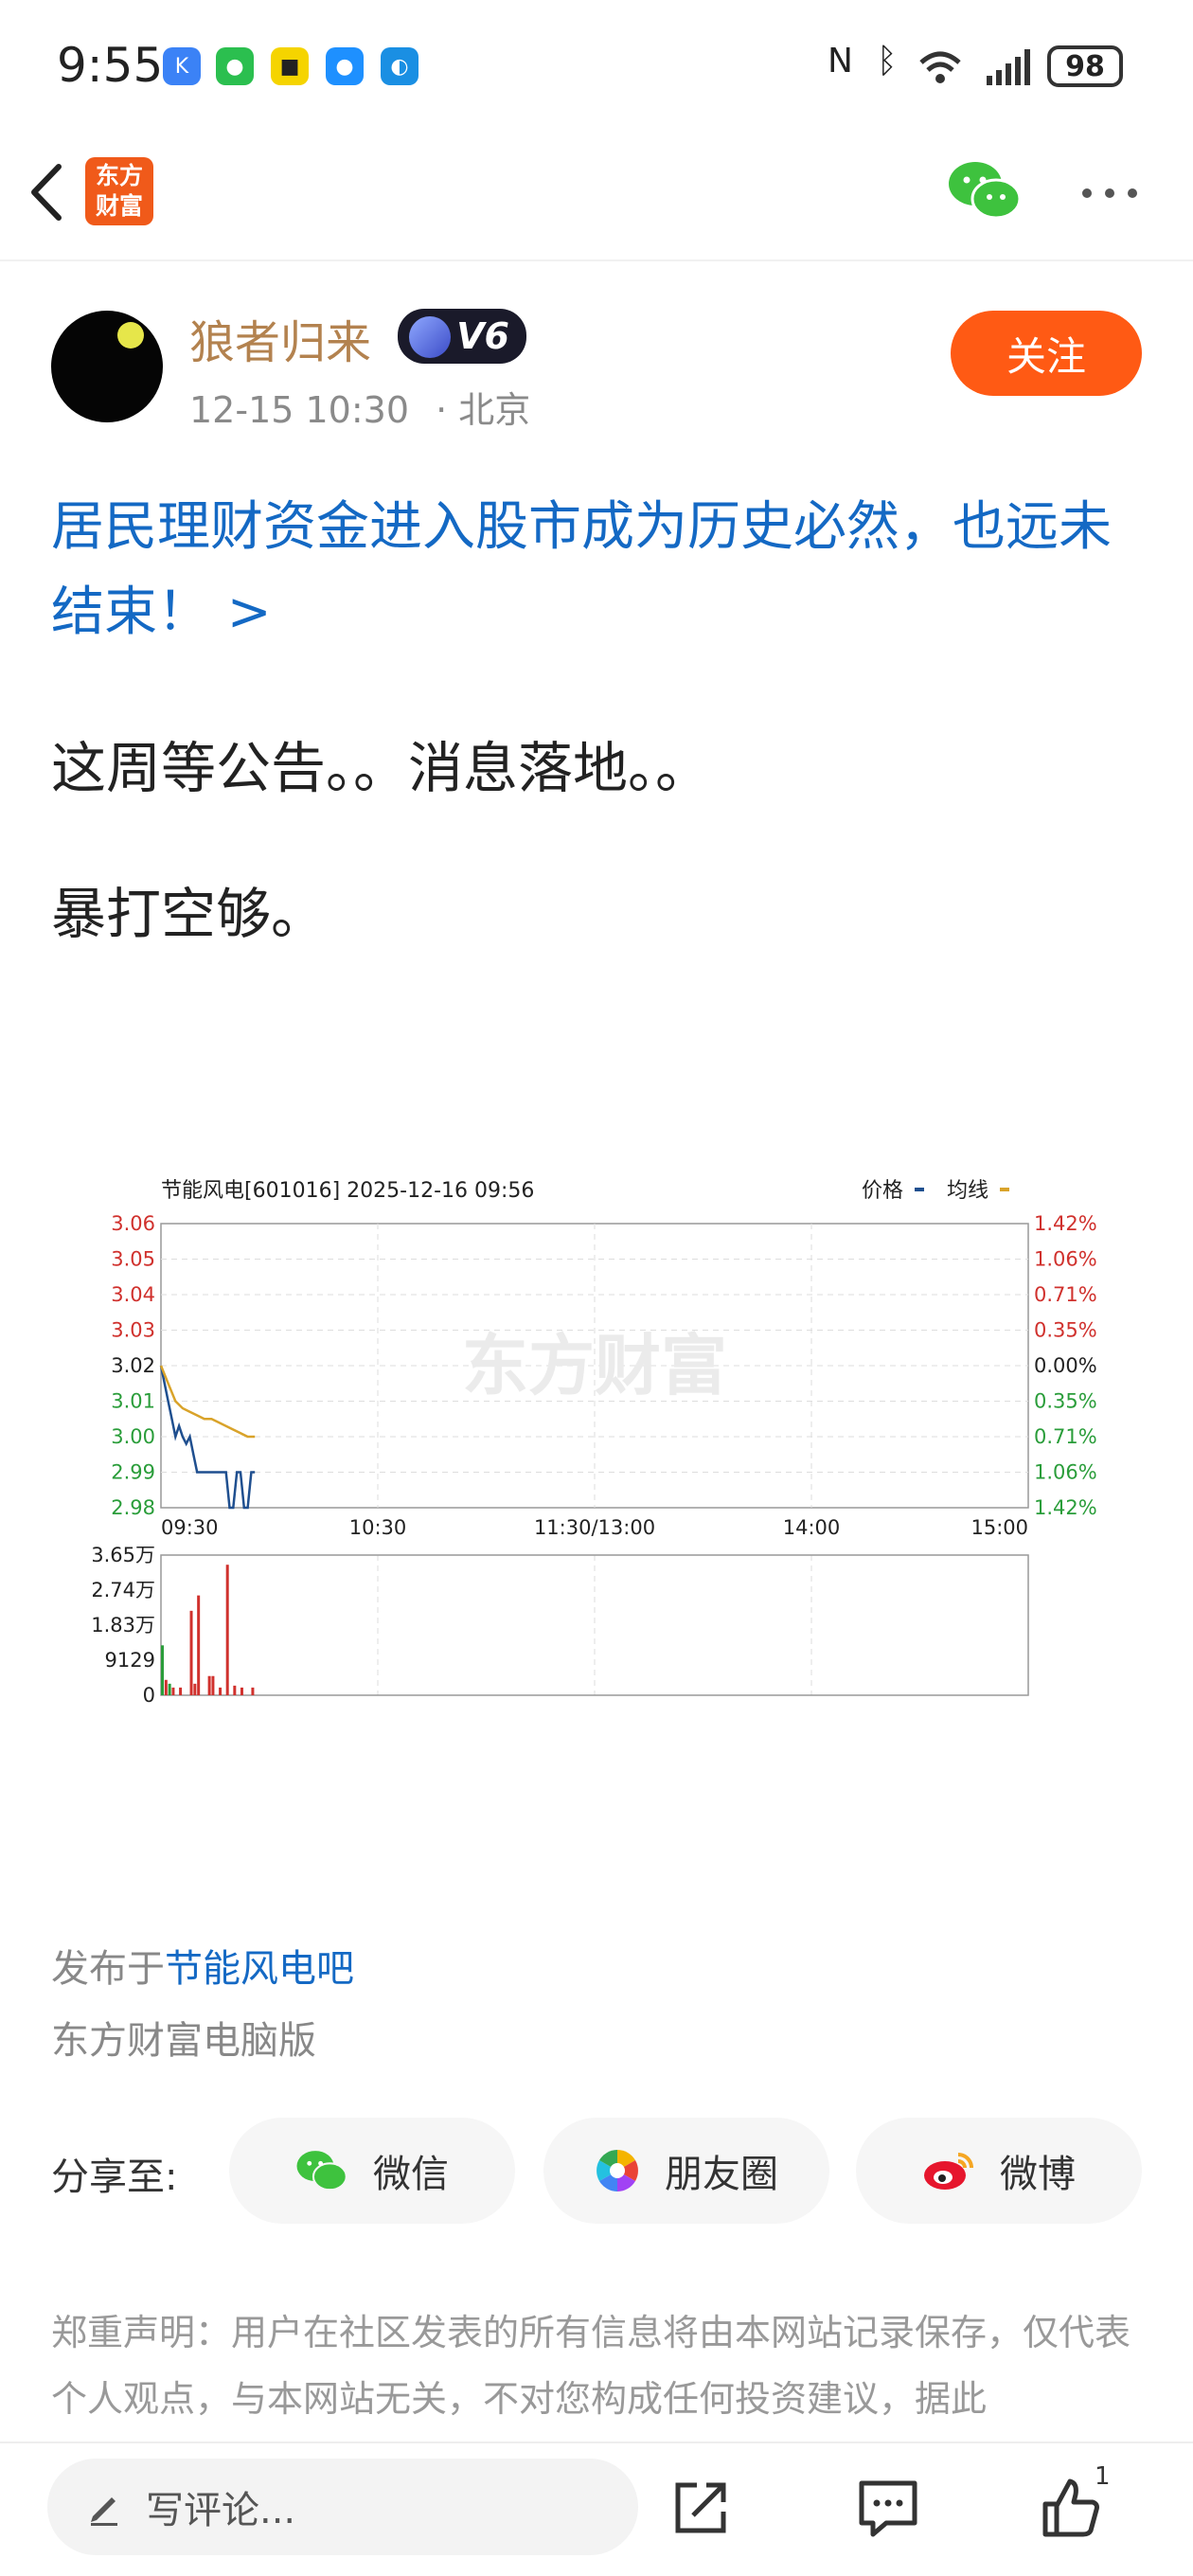 The image size is (1193, 2576). I want to click on post-line-1: 这周等公告。。消息落地。。, so click(381, 768).